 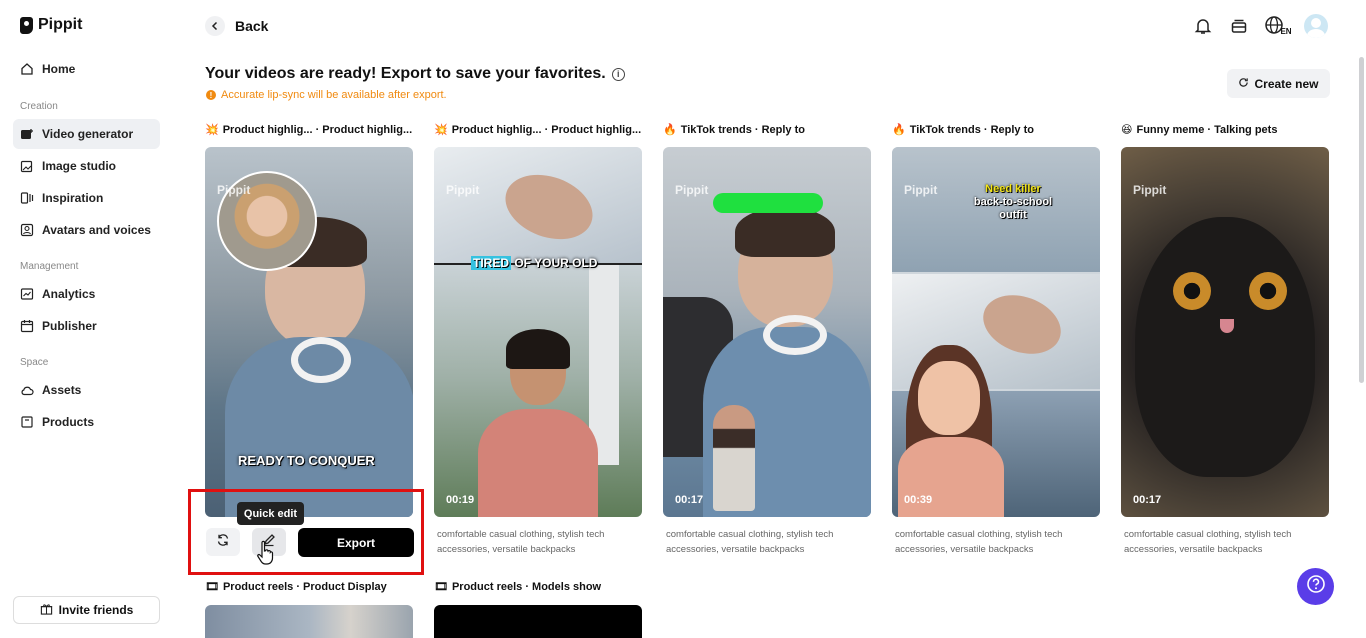 What do you see at coordinates (1203, 26) in the screenshot?
I see `notification-bell-icon` at bounding box center [1203, 26].